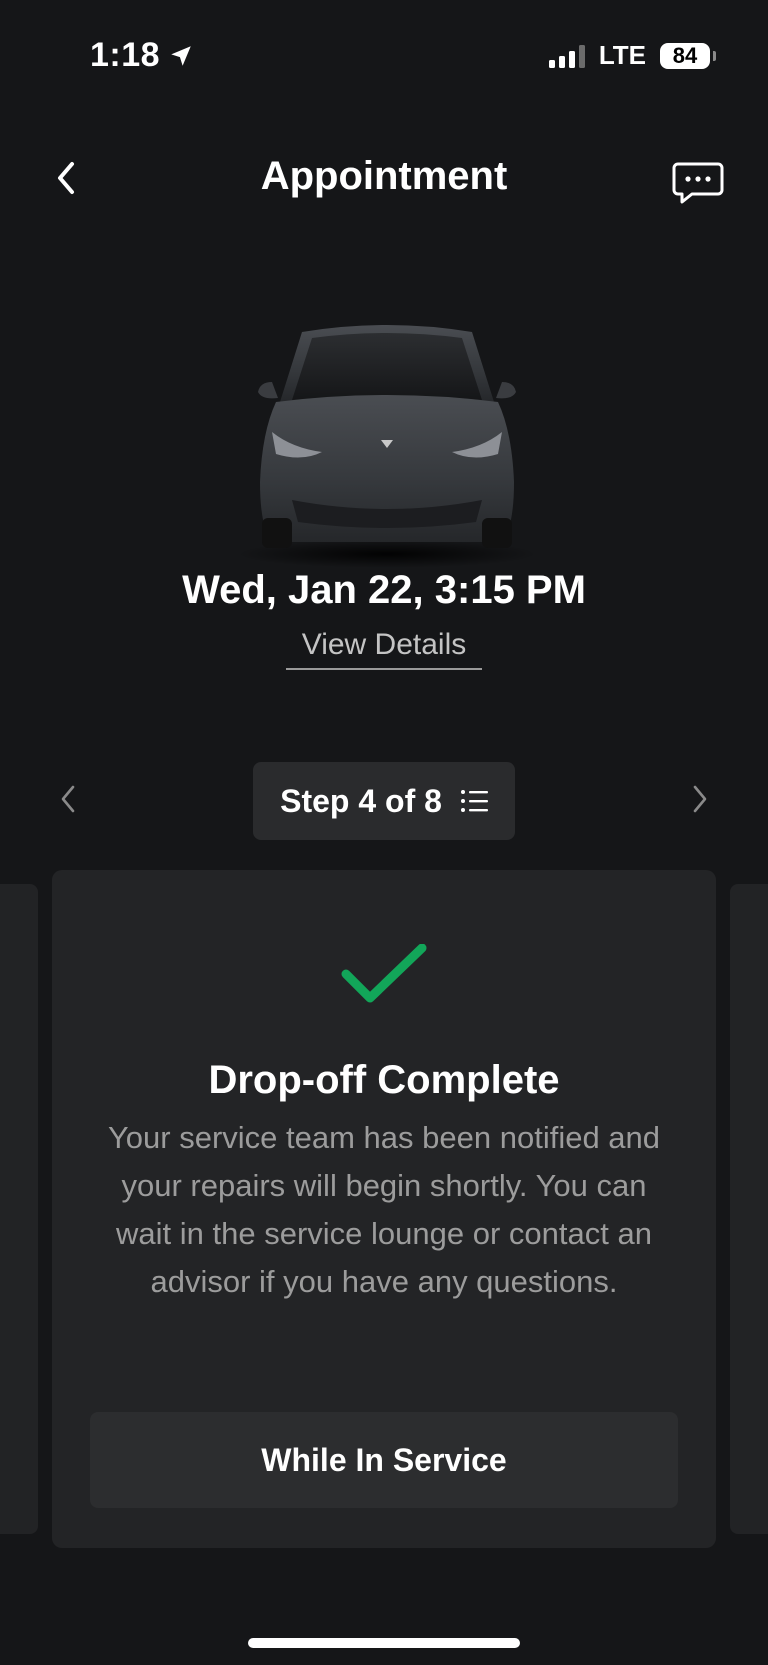  I want to click on chevron-left-icon, so click(68, 799).